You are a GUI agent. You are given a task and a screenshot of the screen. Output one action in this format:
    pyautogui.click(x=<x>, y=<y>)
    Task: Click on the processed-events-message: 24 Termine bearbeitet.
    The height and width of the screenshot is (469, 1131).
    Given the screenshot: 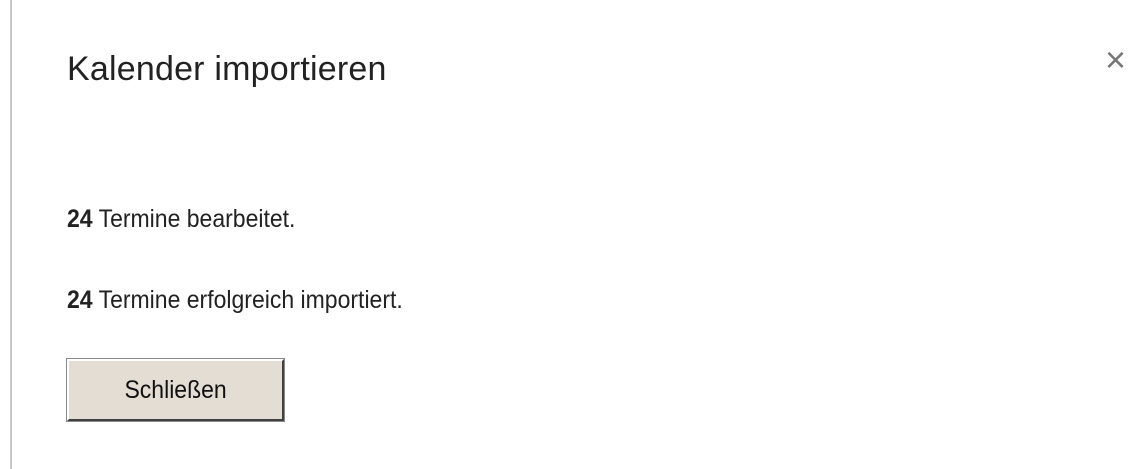 What is the action you would take?
    pyautogui.click(x=181, y=219)
    